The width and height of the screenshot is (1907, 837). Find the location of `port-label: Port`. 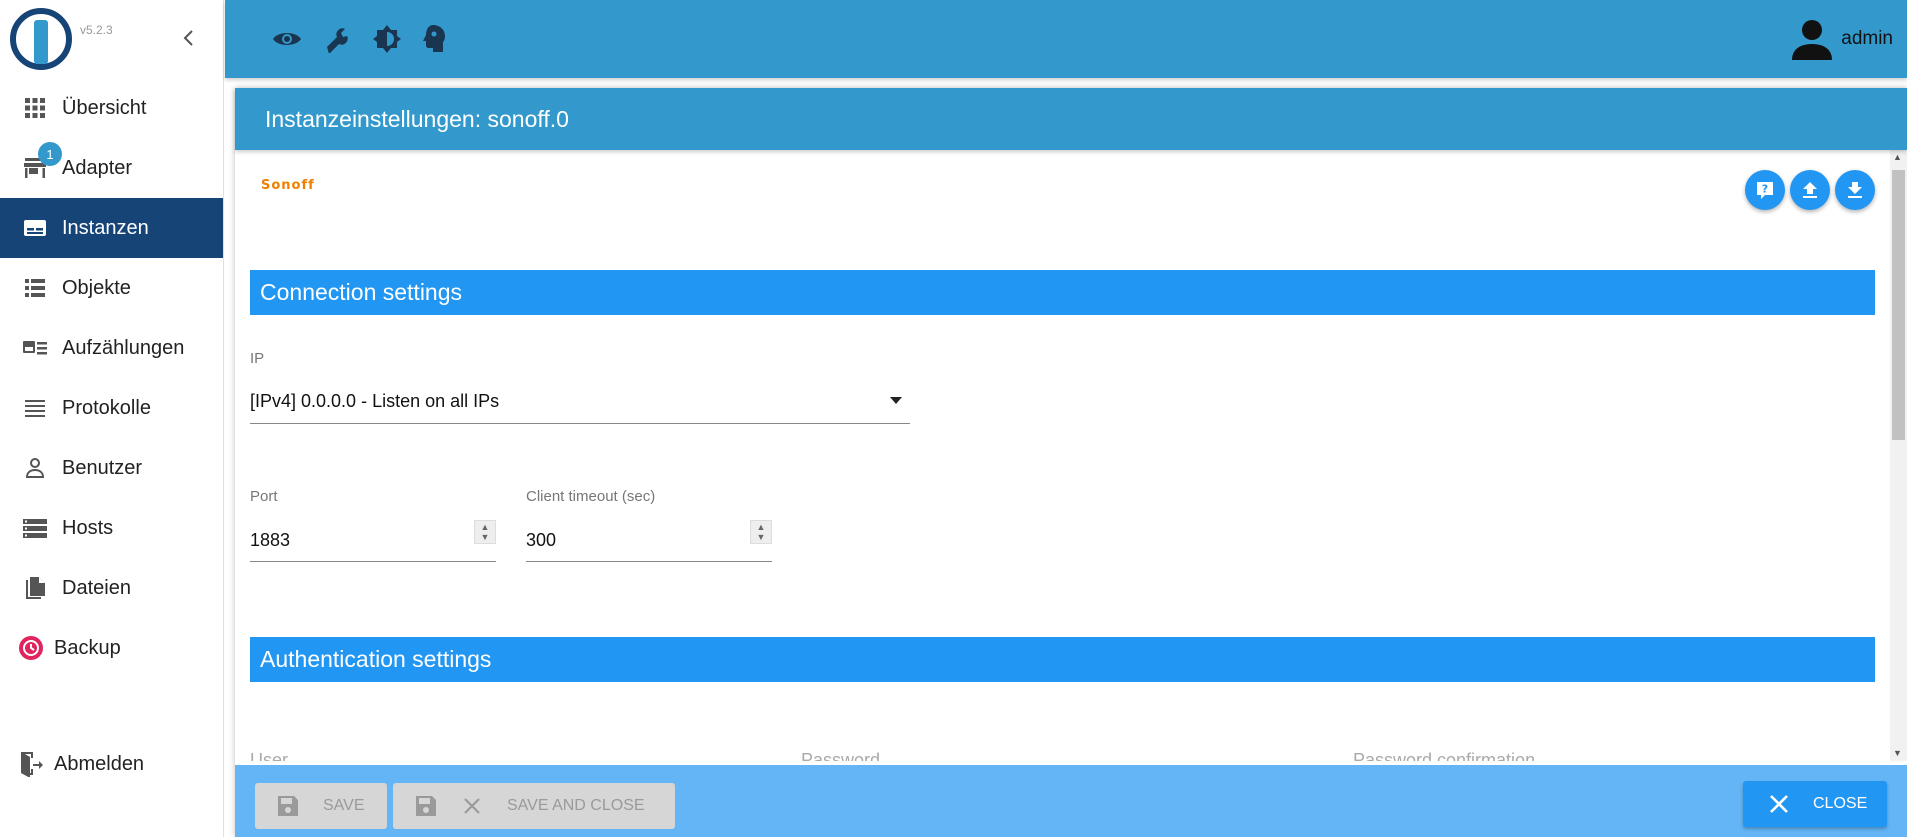

port-label: Port is located at coordinates (264, 496).